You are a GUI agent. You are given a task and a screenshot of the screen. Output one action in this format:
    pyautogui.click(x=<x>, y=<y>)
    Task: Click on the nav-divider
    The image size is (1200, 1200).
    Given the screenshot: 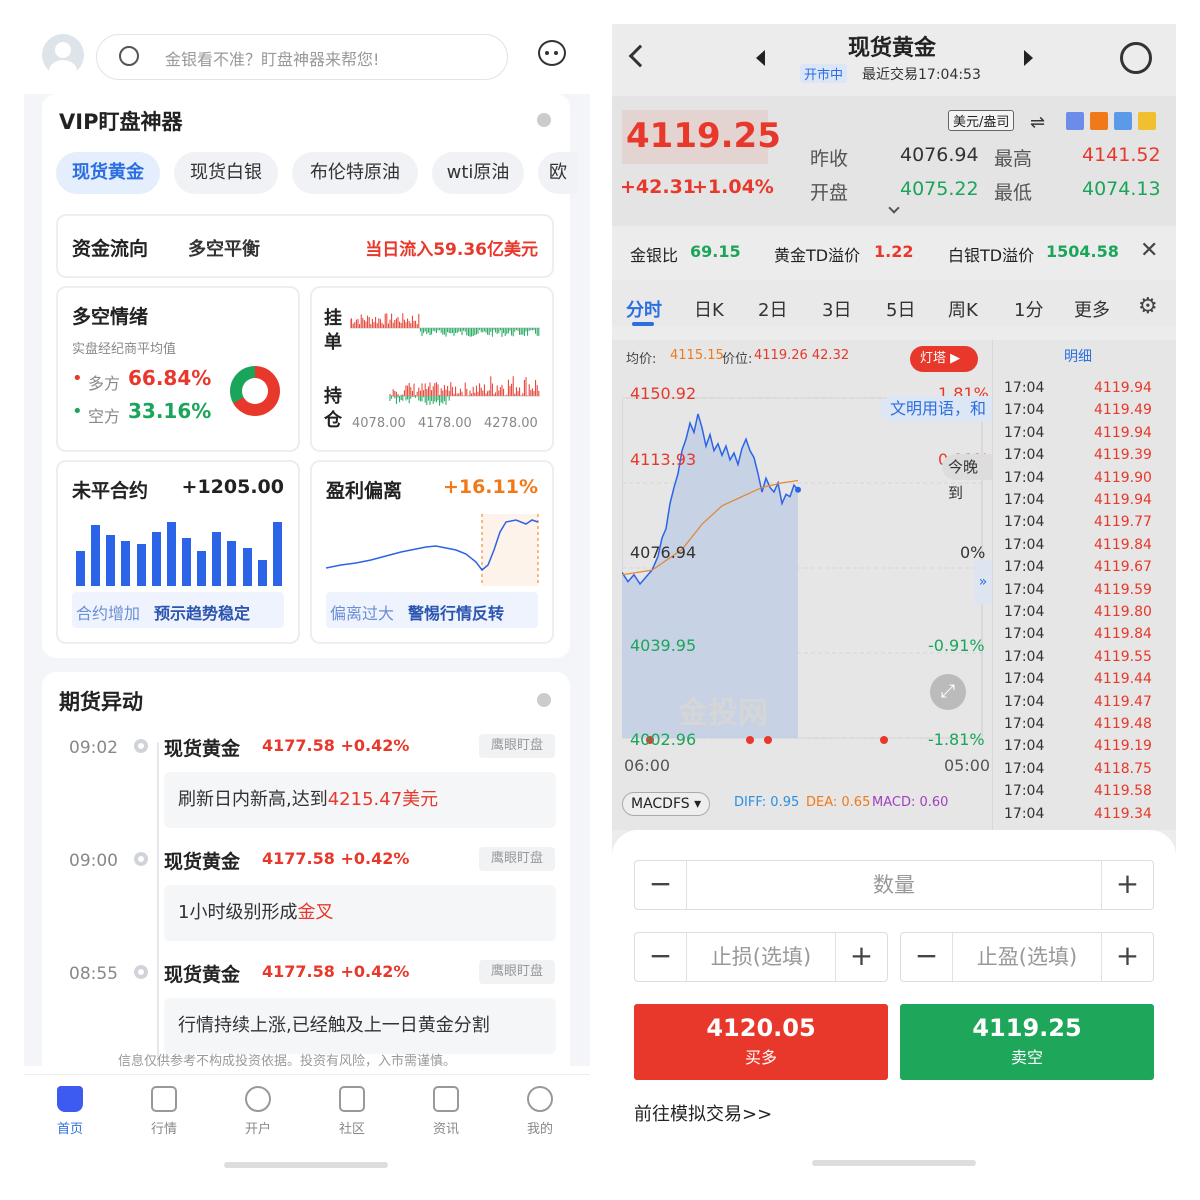 What is the action you would take?
    pyautogui.click(x=307, y=1074)
    